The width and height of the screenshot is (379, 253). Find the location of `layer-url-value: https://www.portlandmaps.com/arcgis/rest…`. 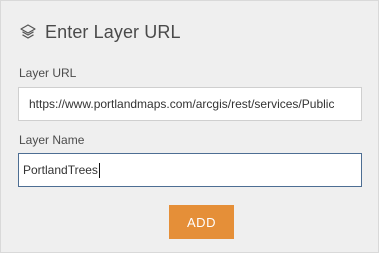

layer-url-value: https://www.portlandmaps.com/arcgis/rest… is located at coordinates (182, 104).